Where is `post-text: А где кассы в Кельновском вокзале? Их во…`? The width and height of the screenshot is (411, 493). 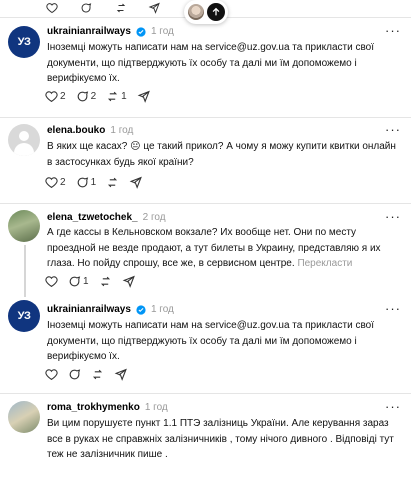 post-text: А где кассы в Кельновском вокзале? Их во… is located at coordinates (225, 248).